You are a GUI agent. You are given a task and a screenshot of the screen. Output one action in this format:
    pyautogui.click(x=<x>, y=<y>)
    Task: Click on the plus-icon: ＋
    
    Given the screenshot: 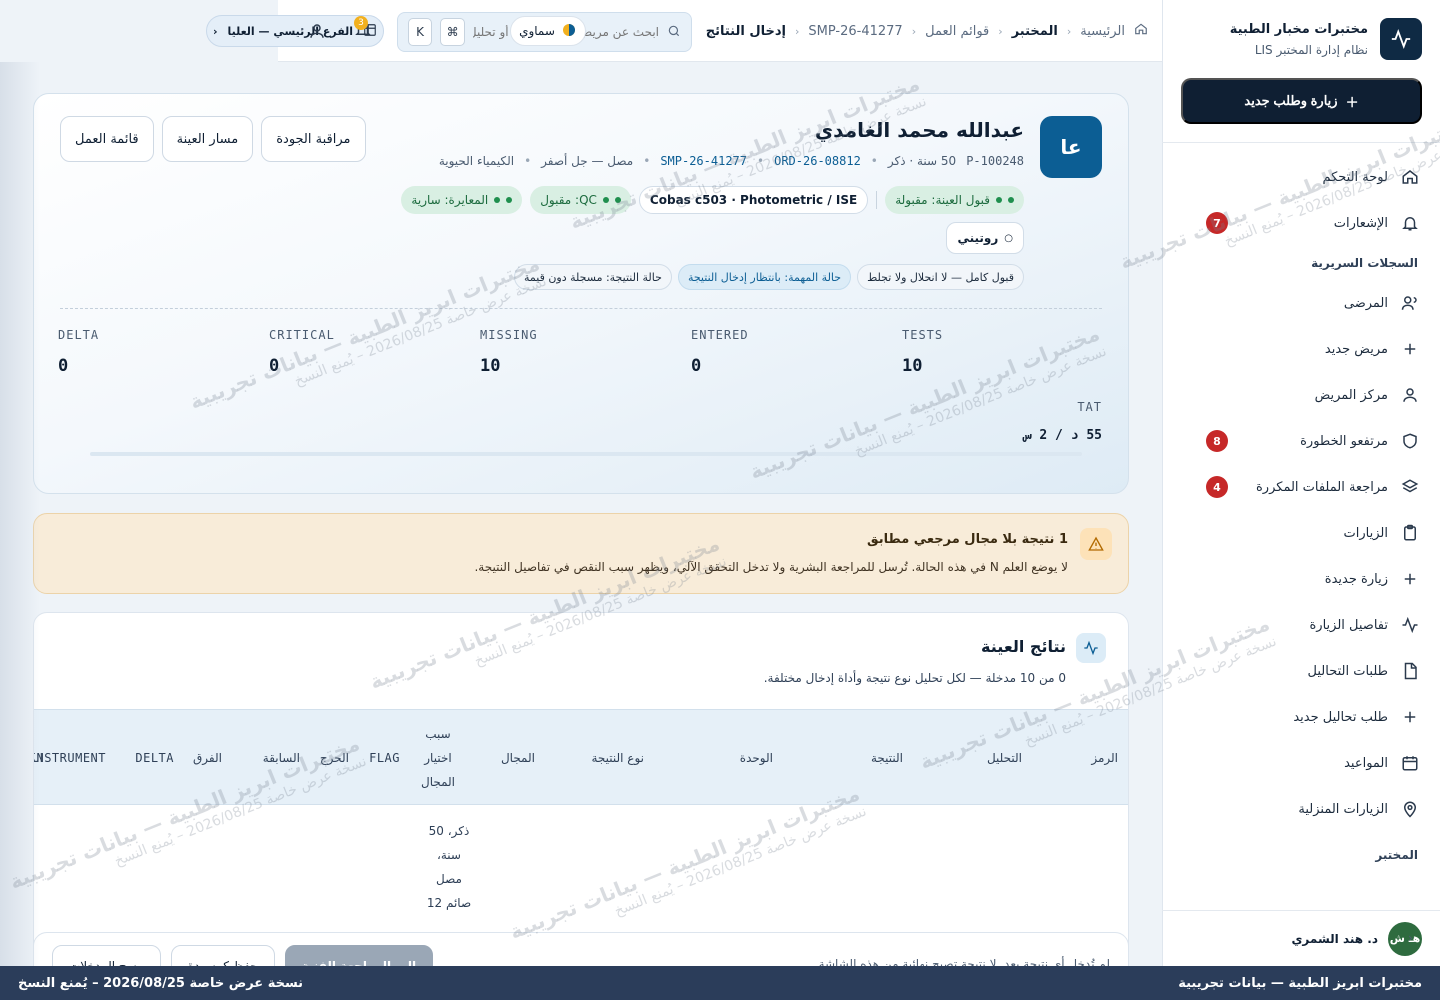 What is the action you would take?
    pyautogui.click(x=1352, y=102)
    